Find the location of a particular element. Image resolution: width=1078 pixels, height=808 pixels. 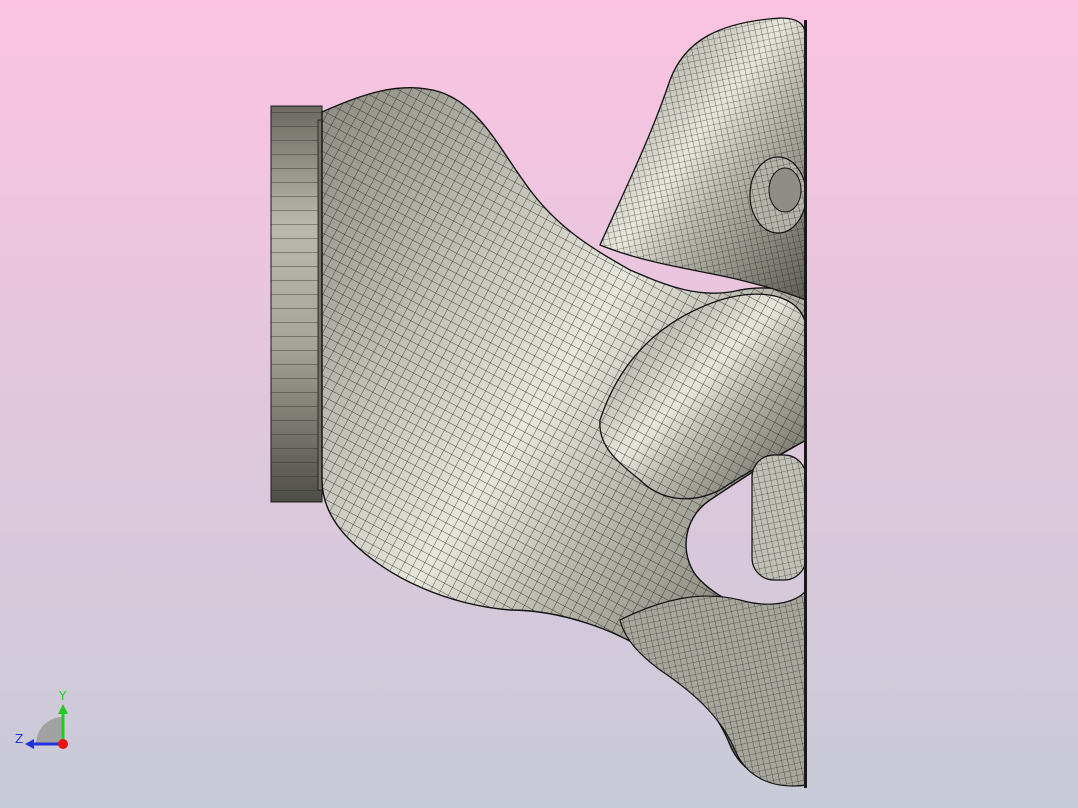

z-axis-label: Z is located at coordinates (19, 739).